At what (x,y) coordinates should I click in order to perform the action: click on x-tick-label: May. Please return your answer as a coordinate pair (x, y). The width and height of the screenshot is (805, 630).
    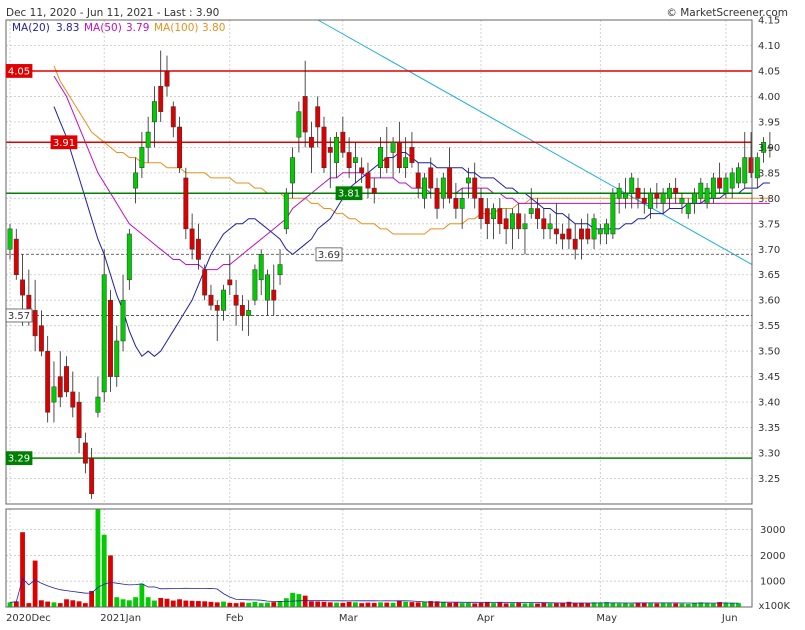
    Looking at the image, I should click on (606, 618).